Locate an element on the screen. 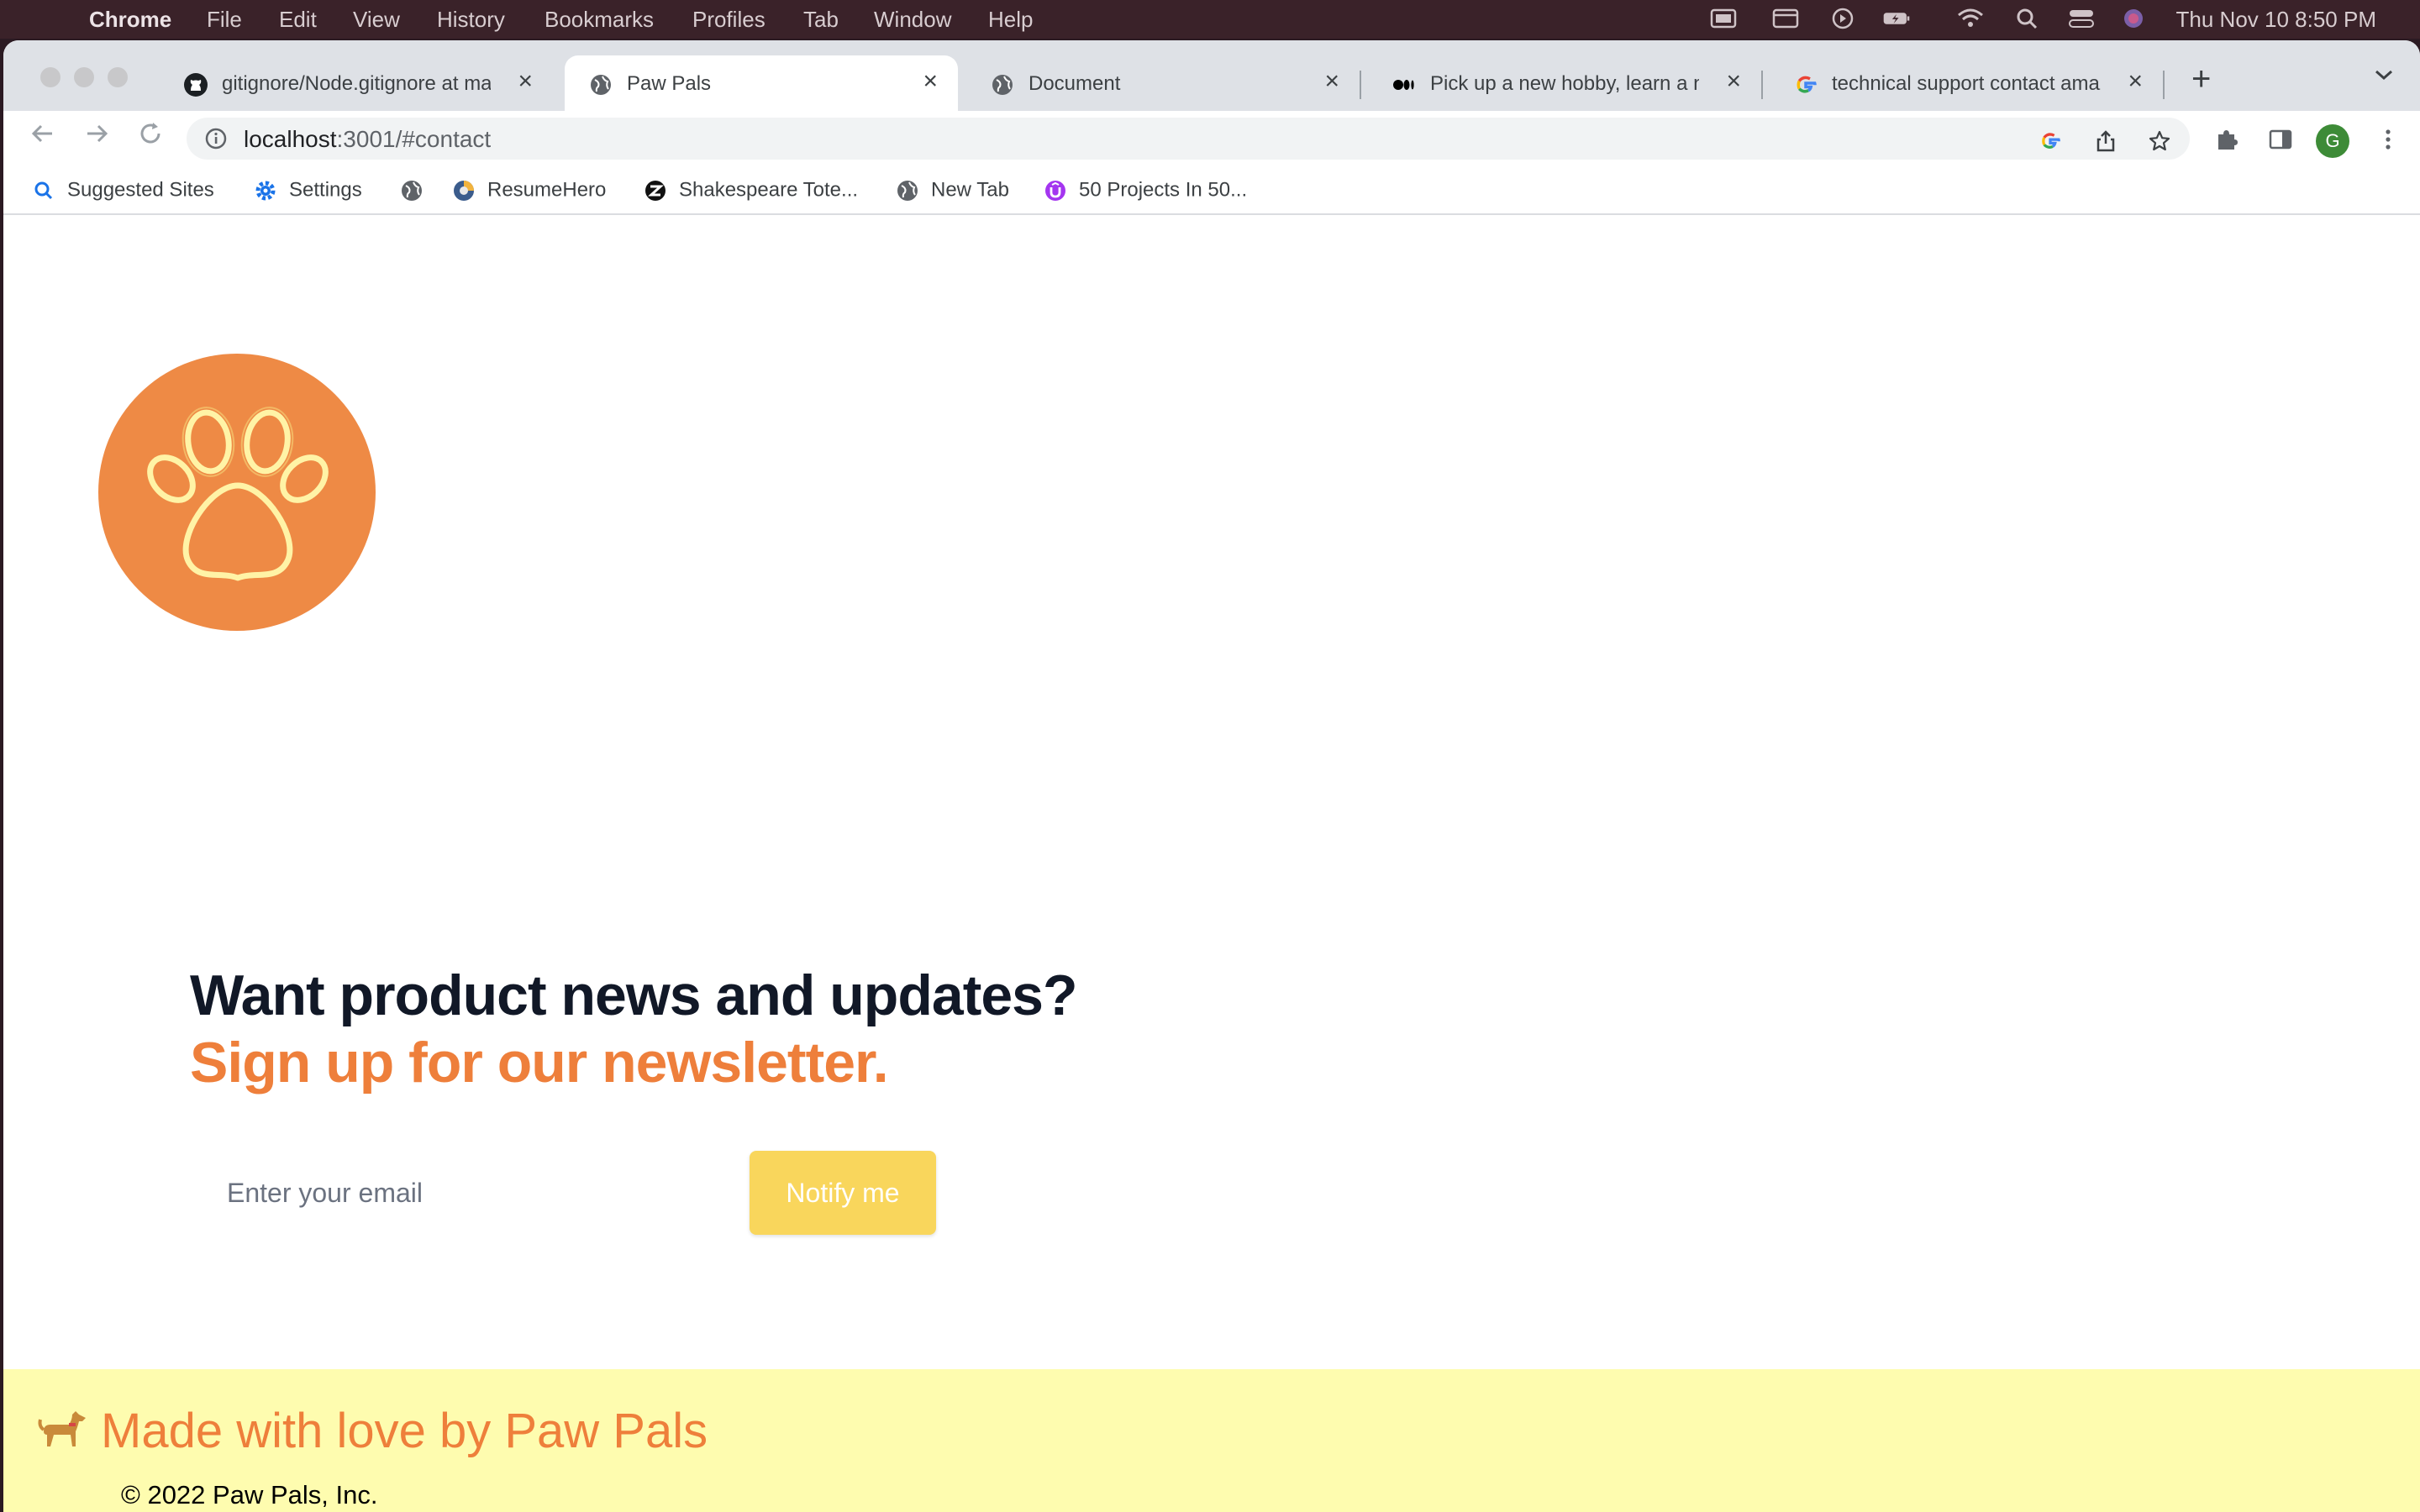  tab-gitignore: gitignore/Node.gitignore at main × is located at coordinates (356, 83).